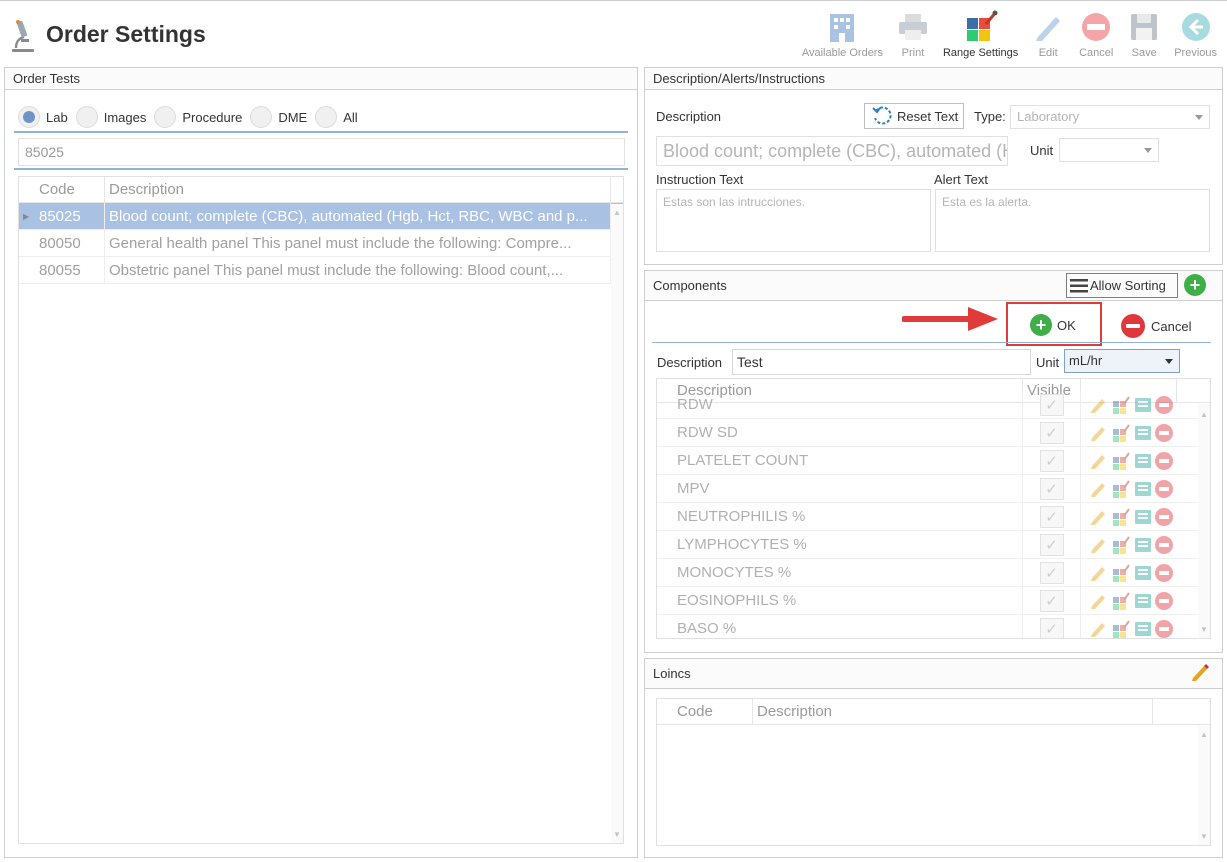  Describe the element at coordinates (280, 117) in the screenshot. I see `radio-dme: DME` at that location.